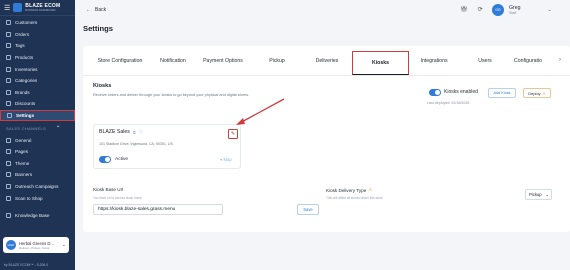  Describe the element at coordinates (380, 63) in the screenshot. I see `tab-kiosks: Kiosks` at that location.